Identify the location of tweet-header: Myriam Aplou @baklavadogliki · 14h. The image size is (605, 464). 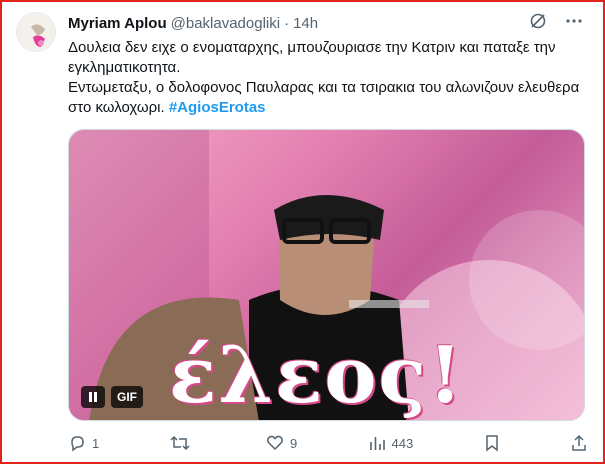
(193, 23).